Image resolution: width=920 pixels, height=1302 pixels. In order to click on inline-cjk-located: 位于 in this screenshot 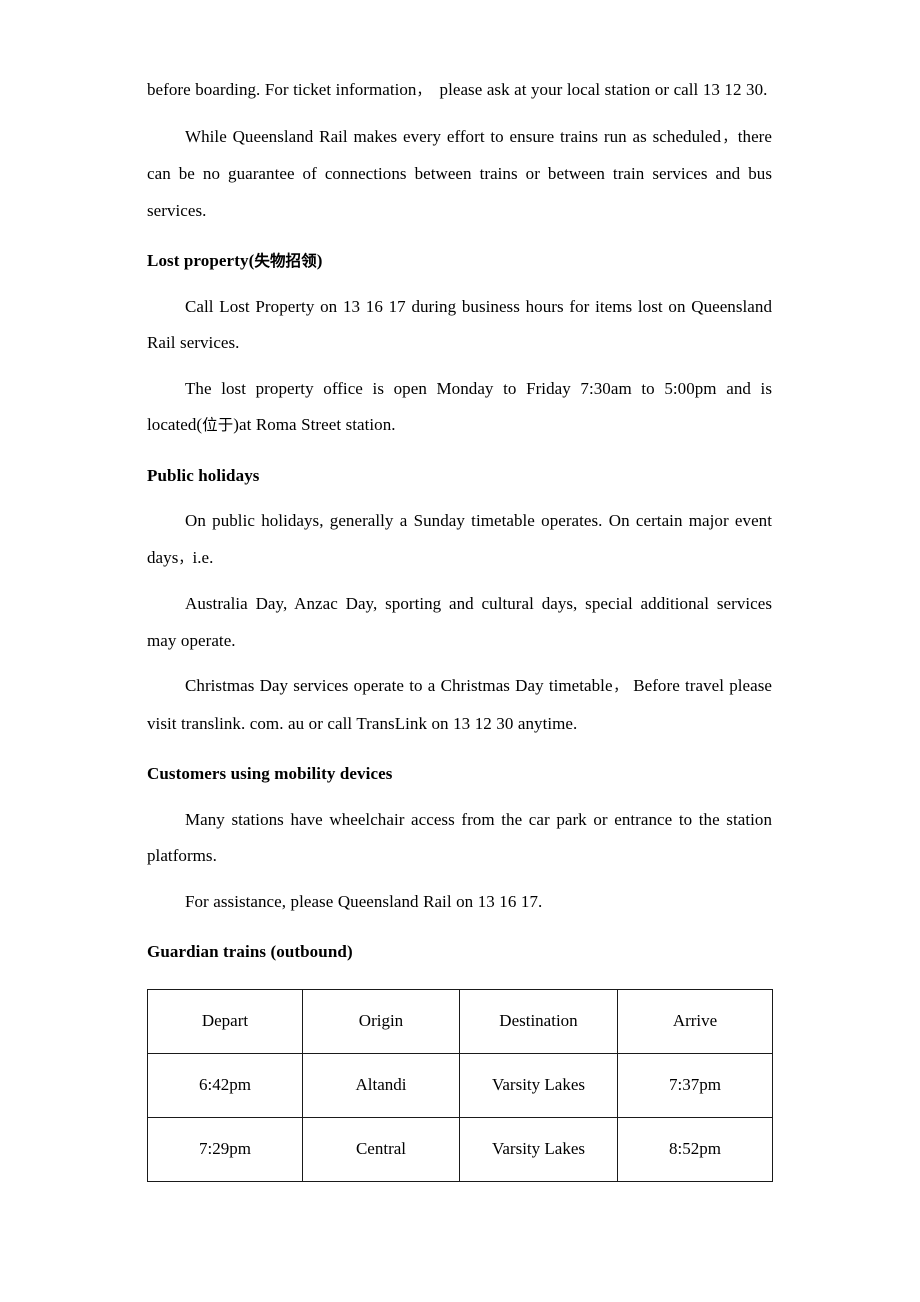, I will do `click(218, 425)`.